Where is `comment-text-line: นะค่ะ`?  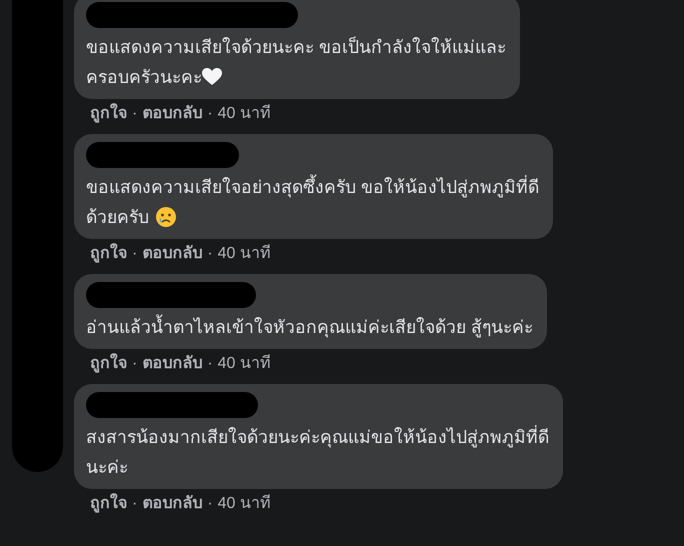 comment-text-line: นะค่ะ is located at coordinates (107, 467).